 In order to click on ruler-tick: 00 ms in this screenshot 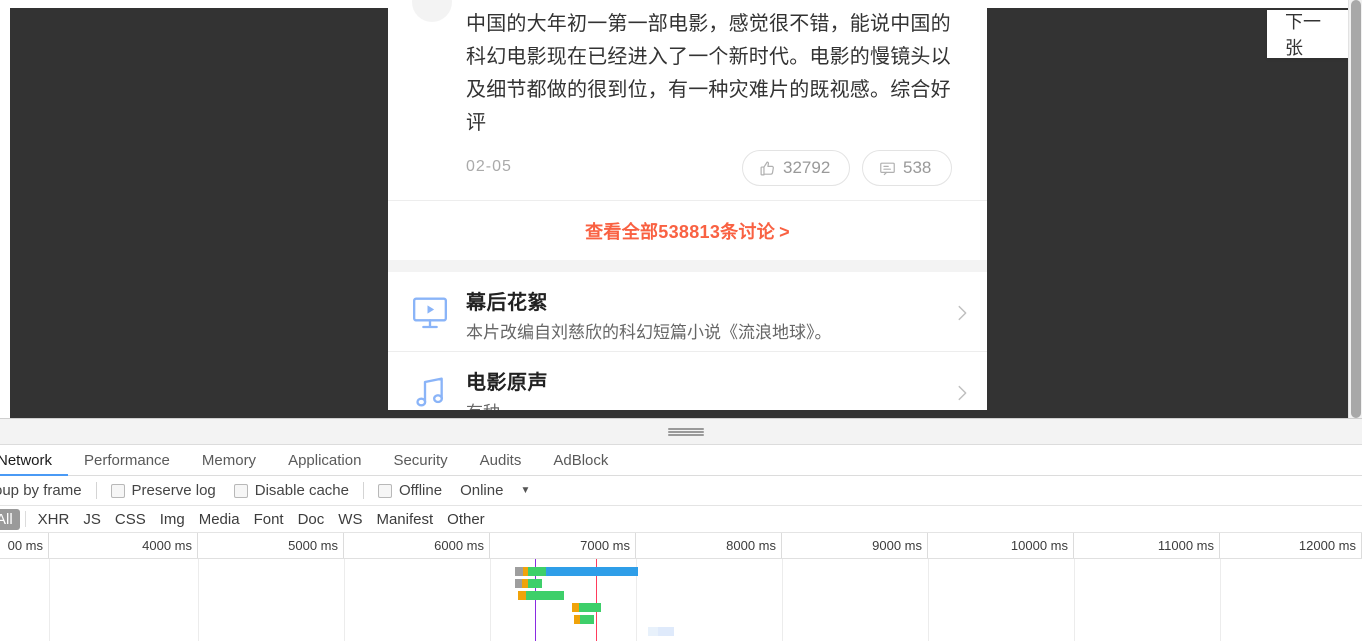, I will do `click(24, 545)`.